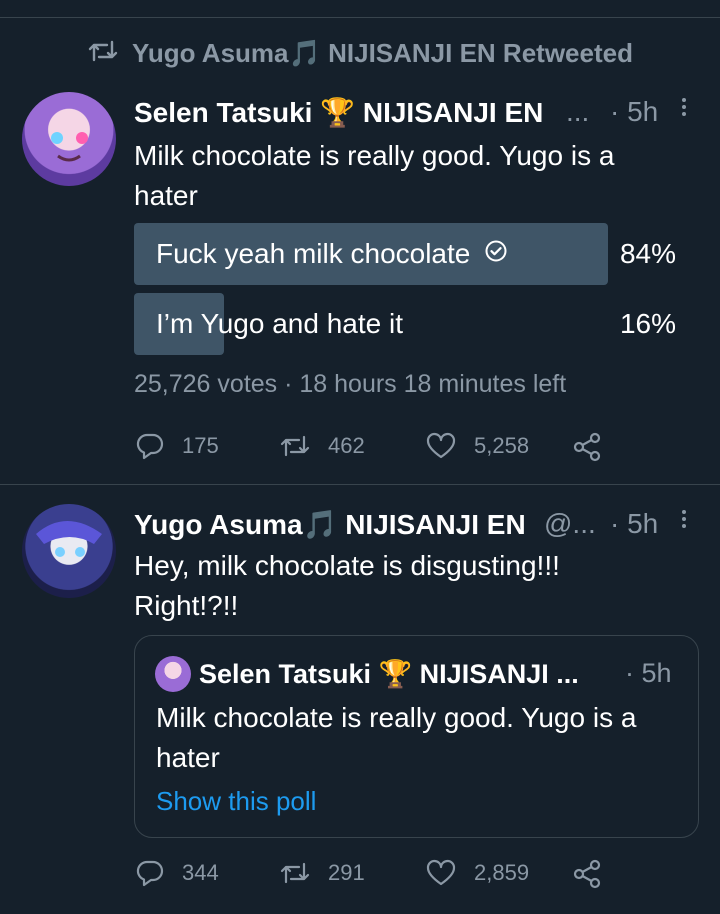  I want to click on tweet1-share-button, so click(587, 447).